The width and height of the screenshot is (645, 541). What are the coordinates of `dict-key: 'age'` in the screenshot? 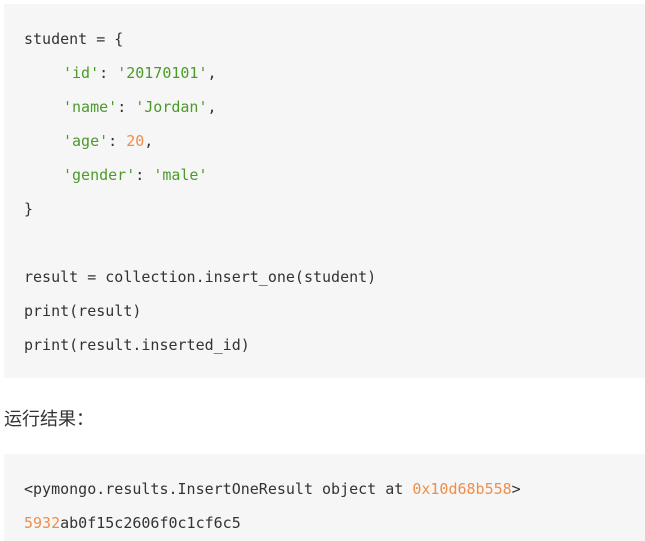 It's located at (86, 141).